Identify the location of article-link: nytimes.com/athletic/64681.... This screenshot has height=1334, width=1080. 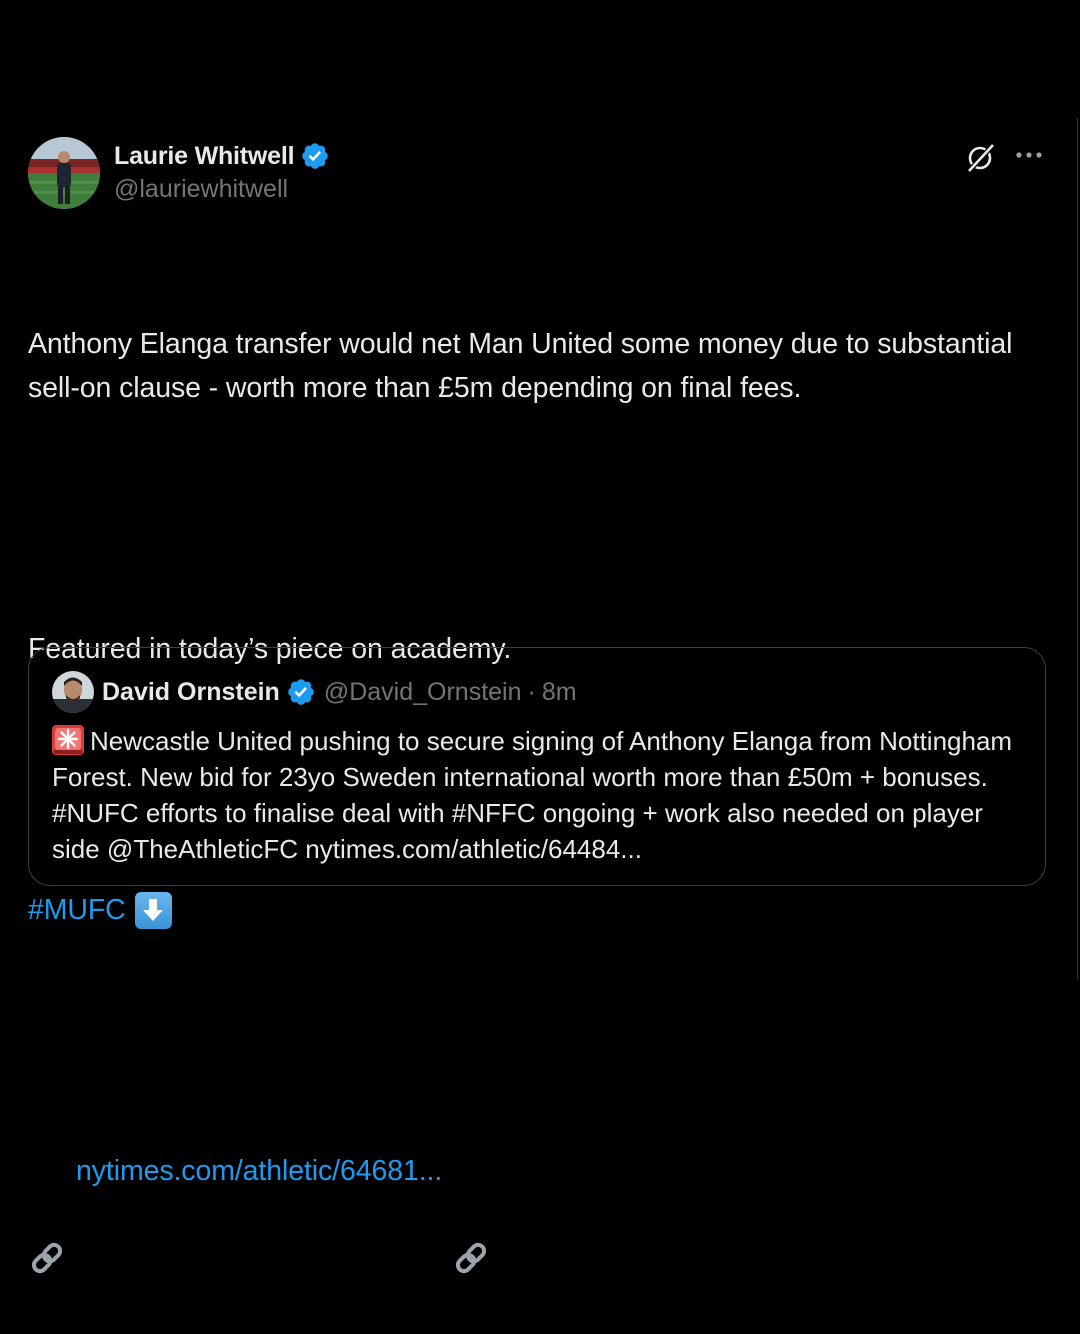
(259, 1172).